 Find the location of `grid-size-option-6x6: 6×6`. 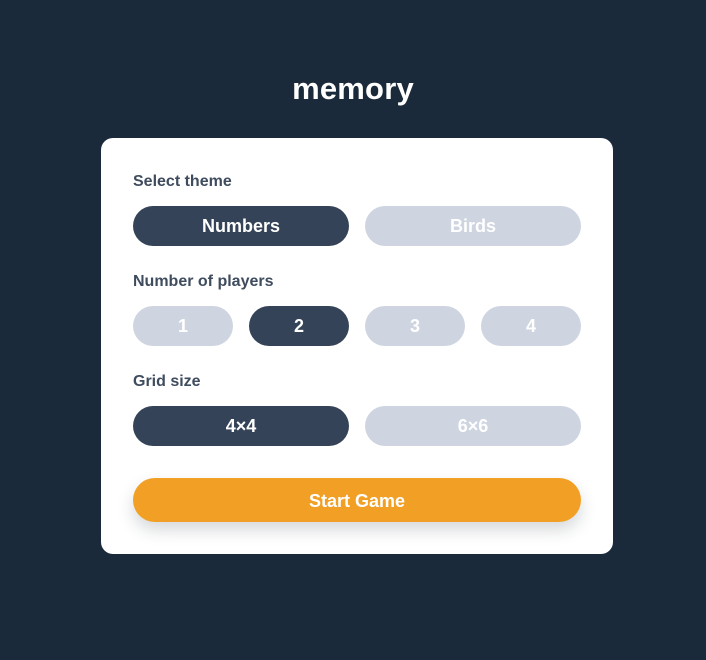

grid-size-option-6x6: 6×6 is located at coordinates (473, 426).